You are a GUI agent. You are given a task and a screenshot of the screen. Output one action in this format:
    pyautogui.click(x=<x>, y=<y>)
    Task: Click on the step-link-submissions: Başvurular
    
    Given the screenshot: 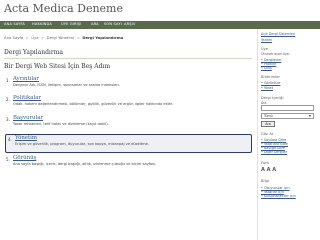 What is the action you would take?
    pyautogui.click(x=28, y=118)
    